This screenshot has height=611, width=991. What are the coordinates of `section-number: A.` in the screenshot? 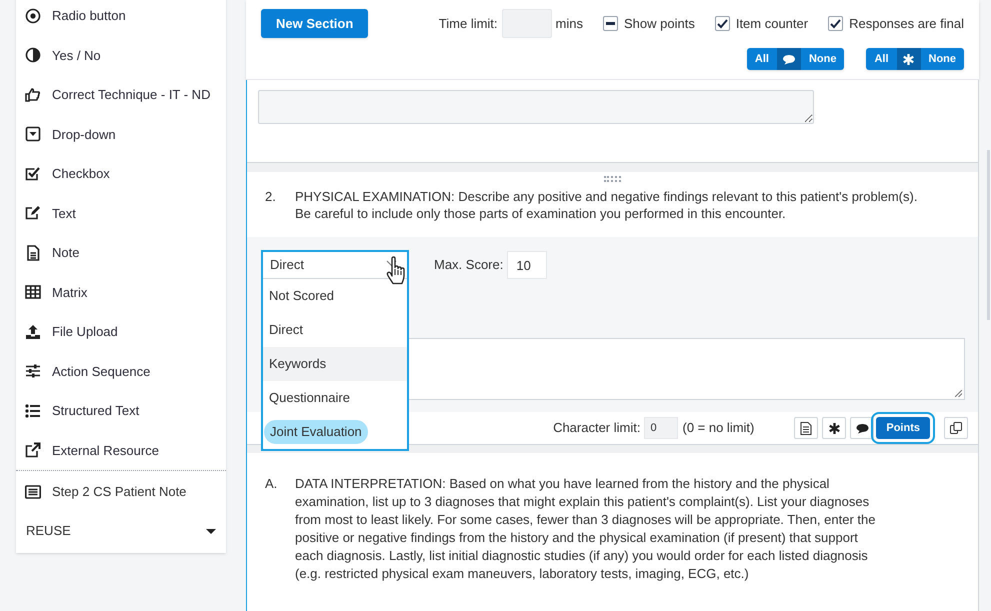 It's located at (271, 484).